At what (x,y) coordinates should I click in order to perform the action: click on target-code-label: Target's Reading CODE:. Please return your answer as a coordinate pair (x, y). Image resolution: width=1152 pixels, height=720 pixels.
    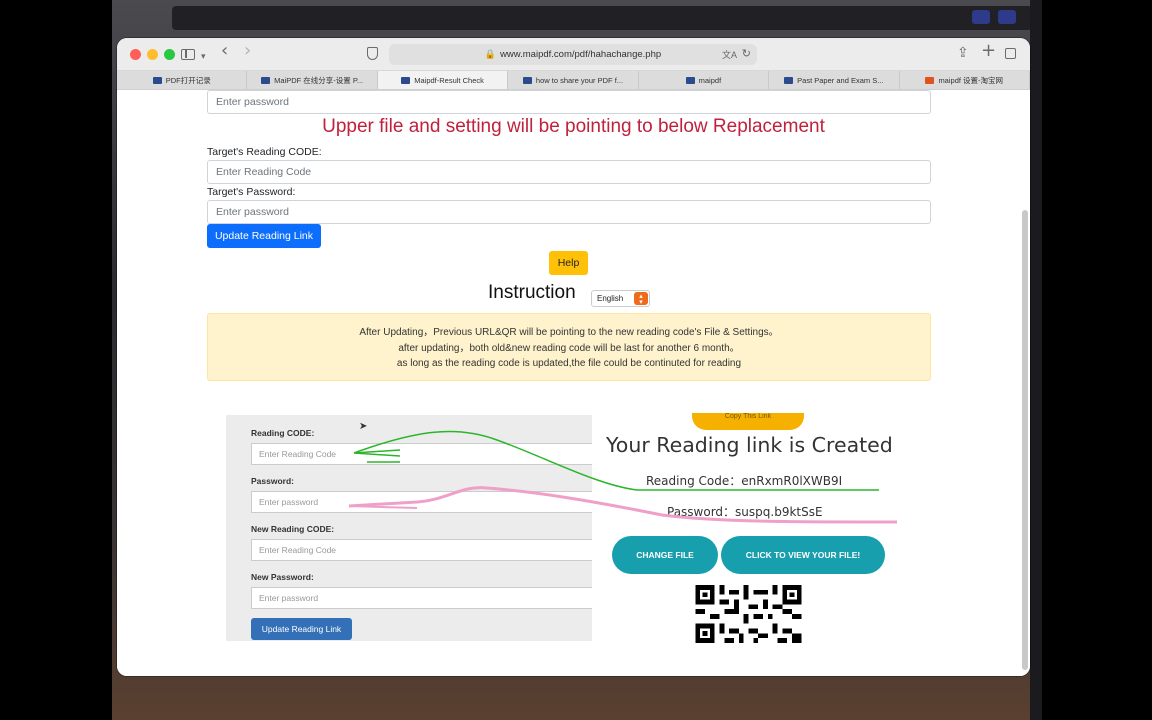
    Looking at the image, I should click on (264, 152).